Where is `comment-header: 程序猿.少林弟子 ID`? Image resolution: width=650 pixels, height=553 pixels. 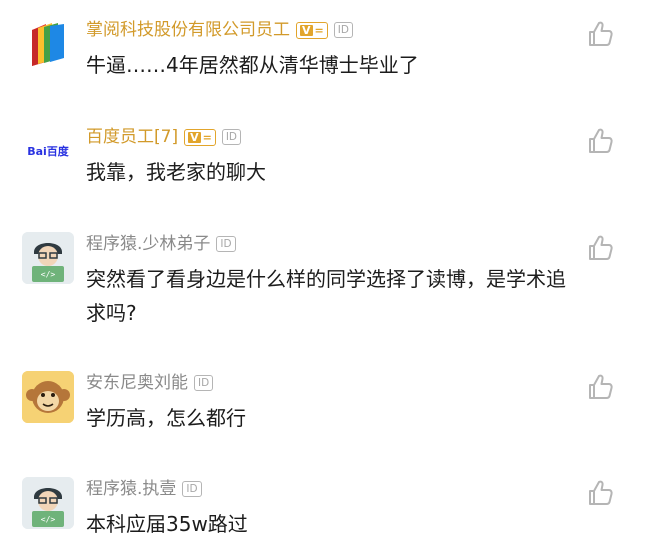
comment-header: 程序猿.少林弟子 ID is located at coordinates (161, 244).